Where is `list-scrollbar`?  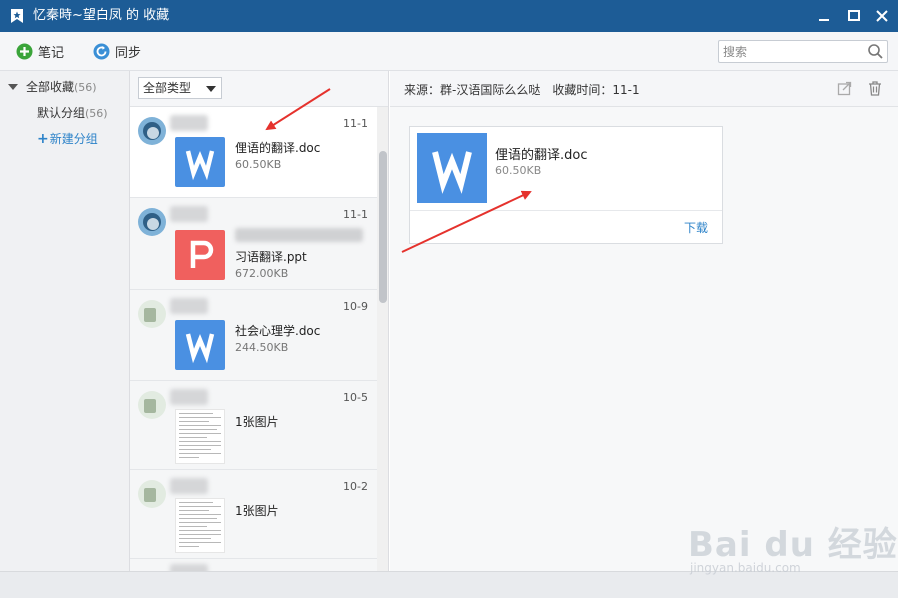 list-scrollbar is located at coordinates (382, 339).